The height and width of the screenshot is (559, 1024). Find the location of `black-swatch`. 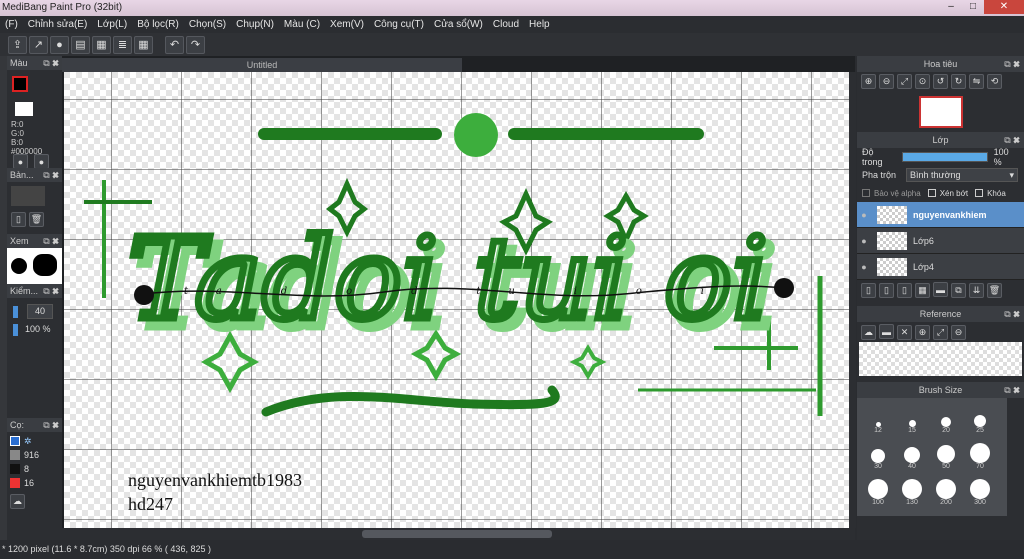

black-swatch is located at coordinates (15, 469).